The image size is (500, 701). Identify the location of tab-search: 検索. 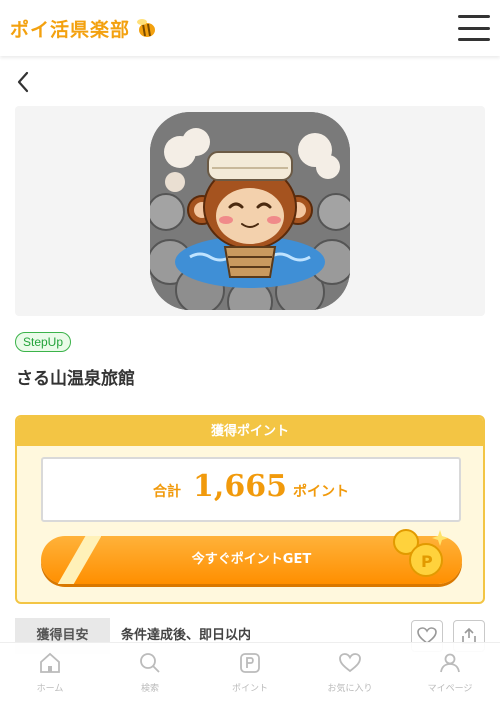
(150, 672).